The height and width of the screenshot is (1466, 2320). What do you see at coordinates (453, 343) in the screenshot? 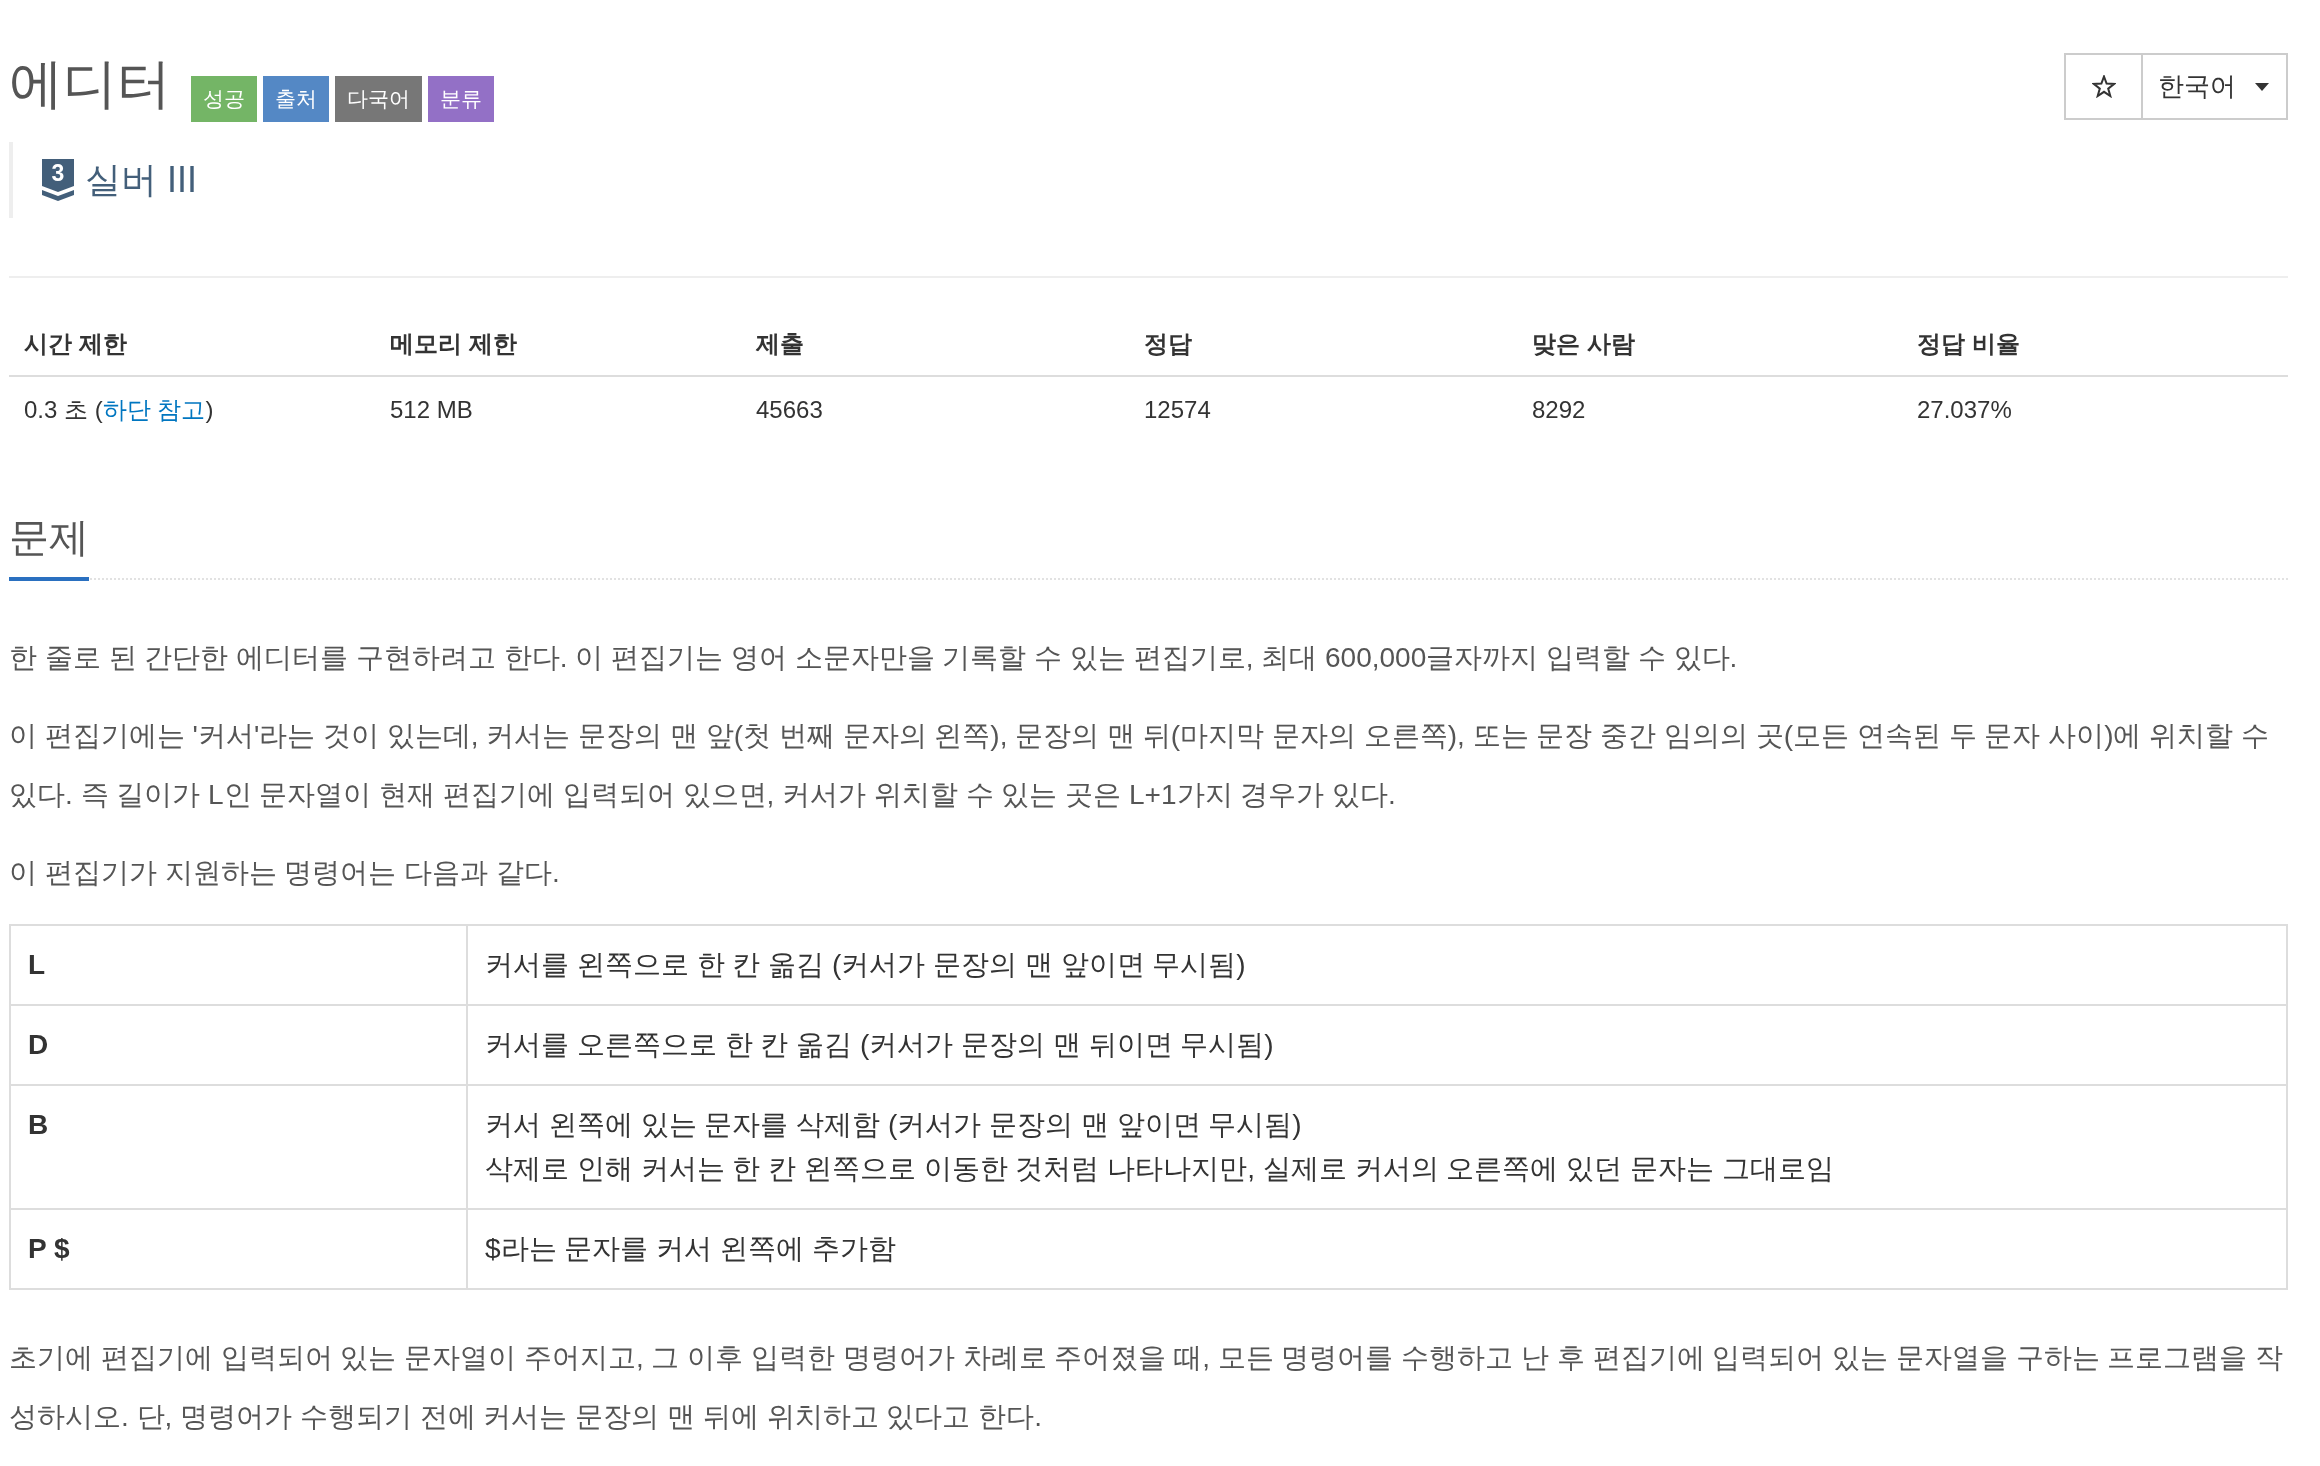
I see `column-header: 메모리 제한` at bounding box center [453, 343].